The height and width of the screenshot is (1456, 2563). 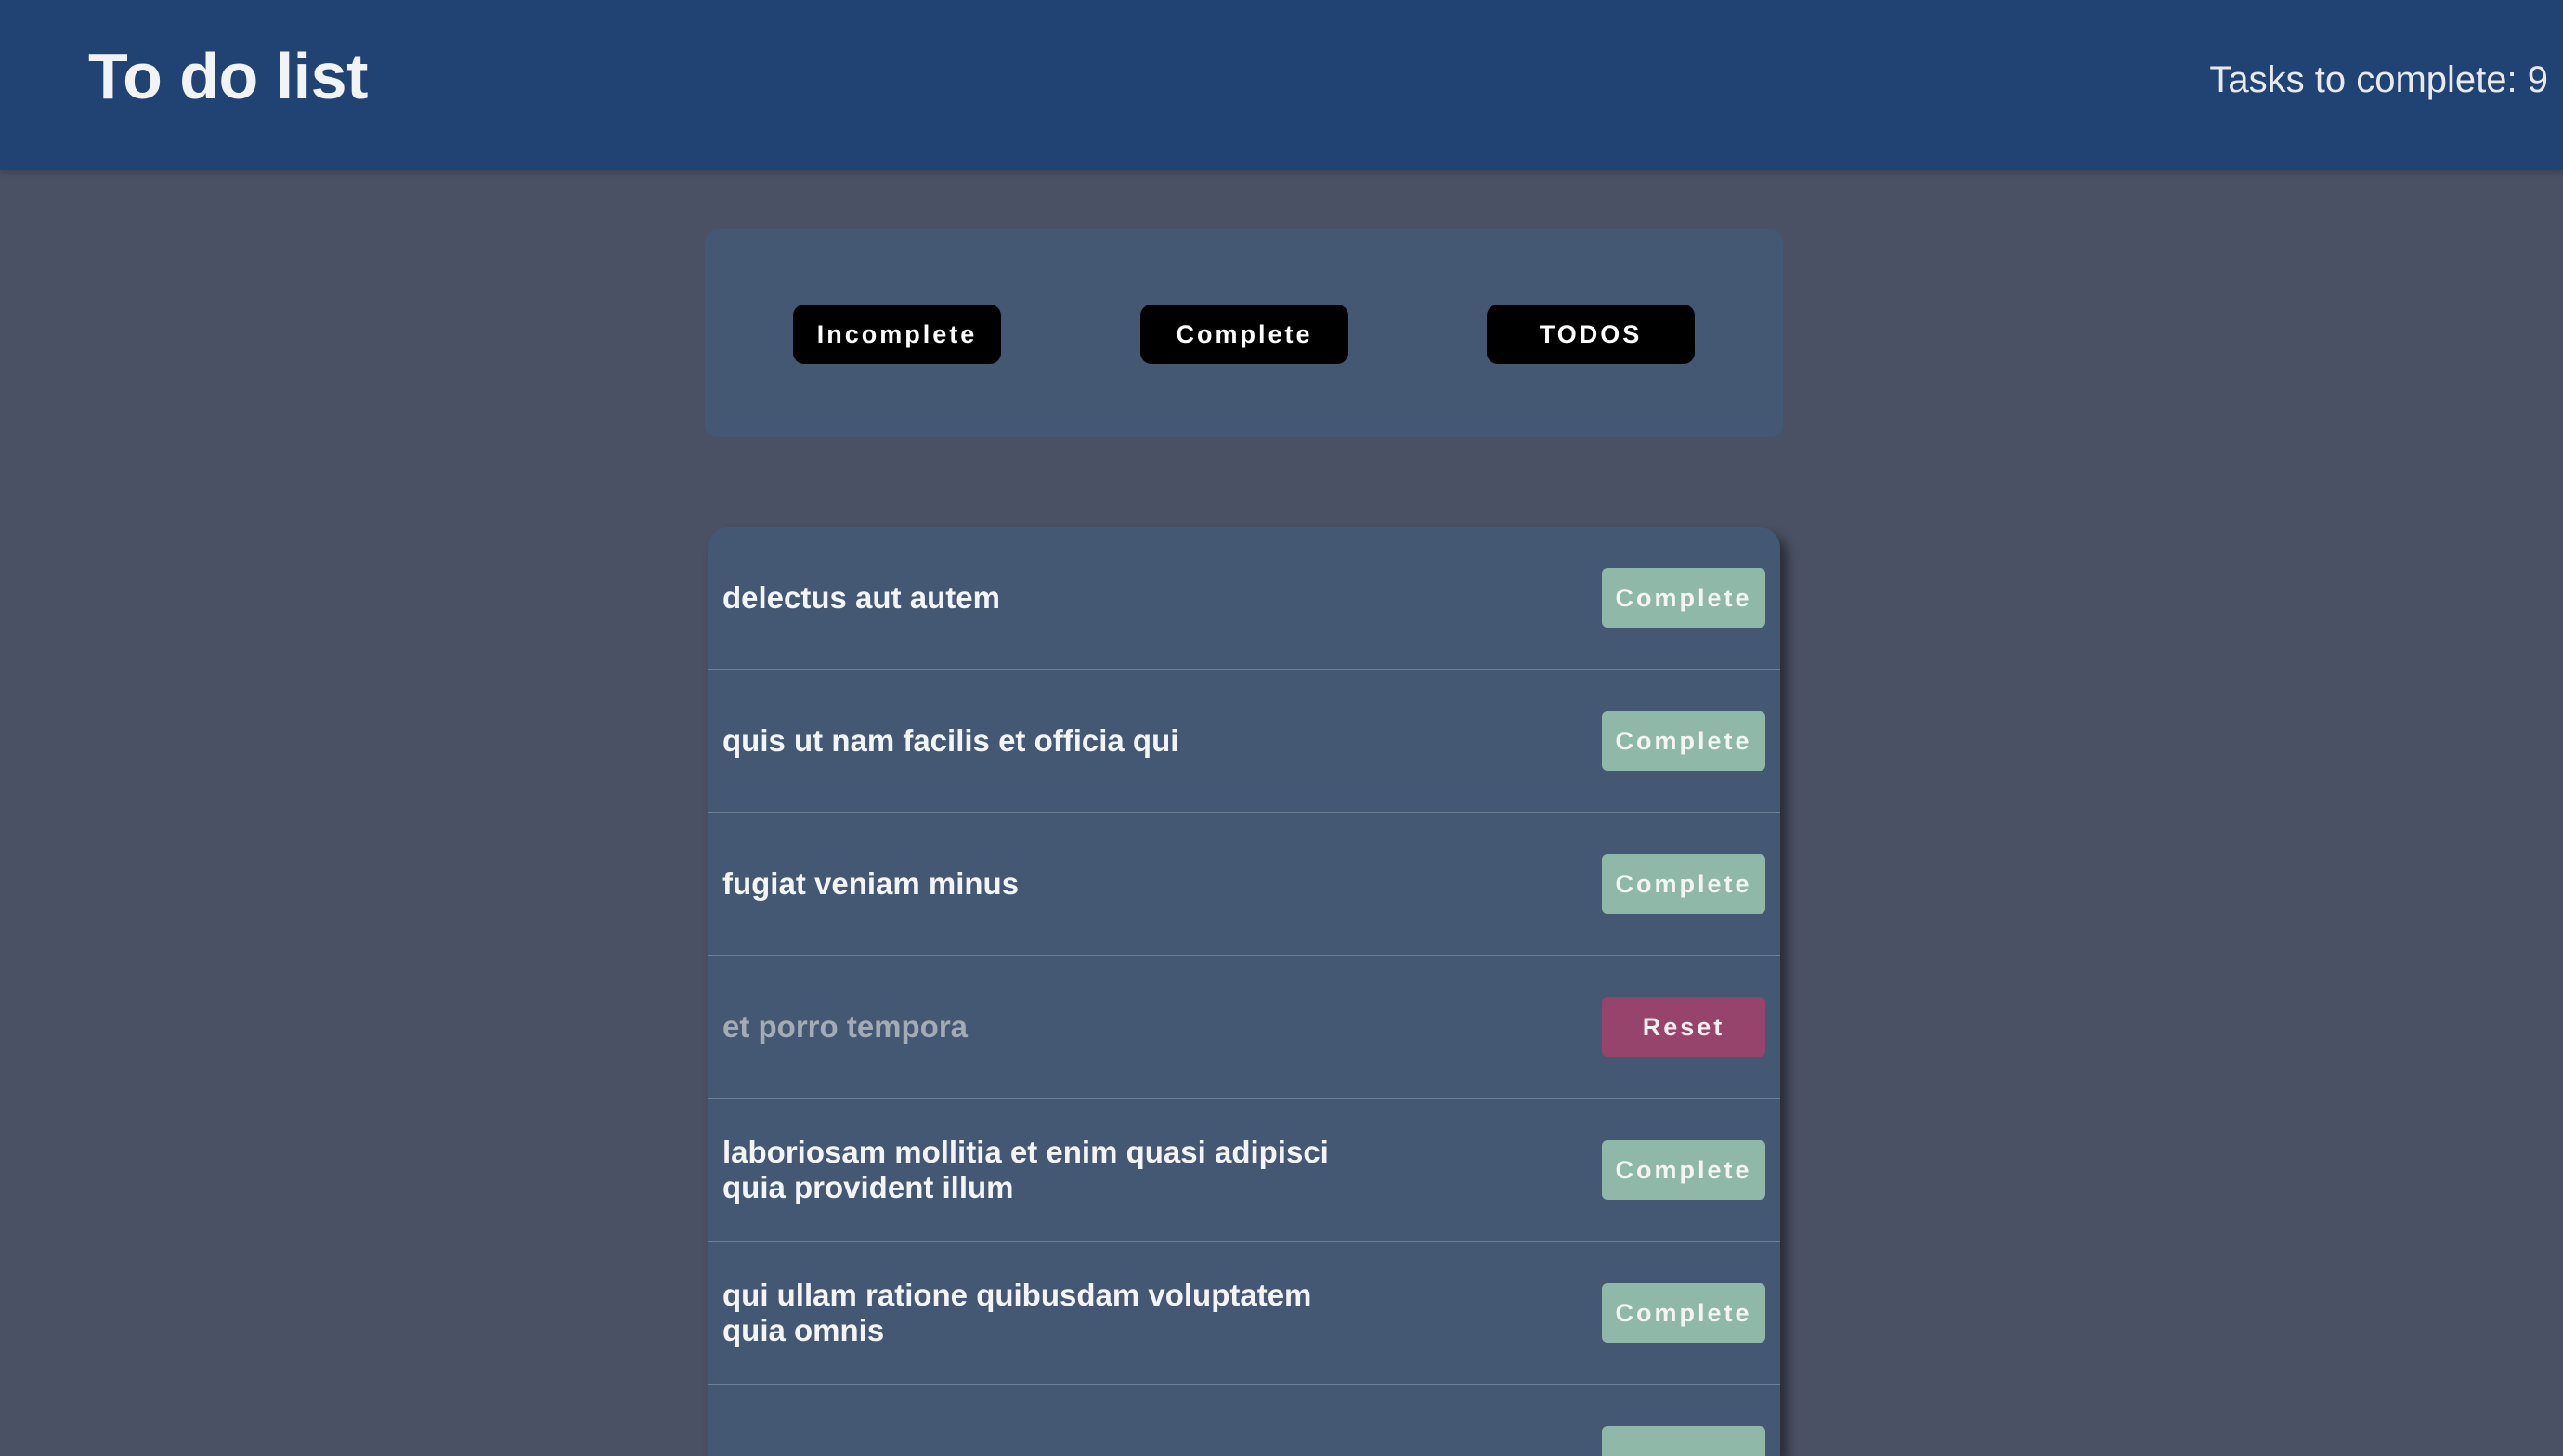 What do you see at coordinates (1244, 1420) in the screenshot?
I see `todo-item` at bounding box center [1244, 1420].